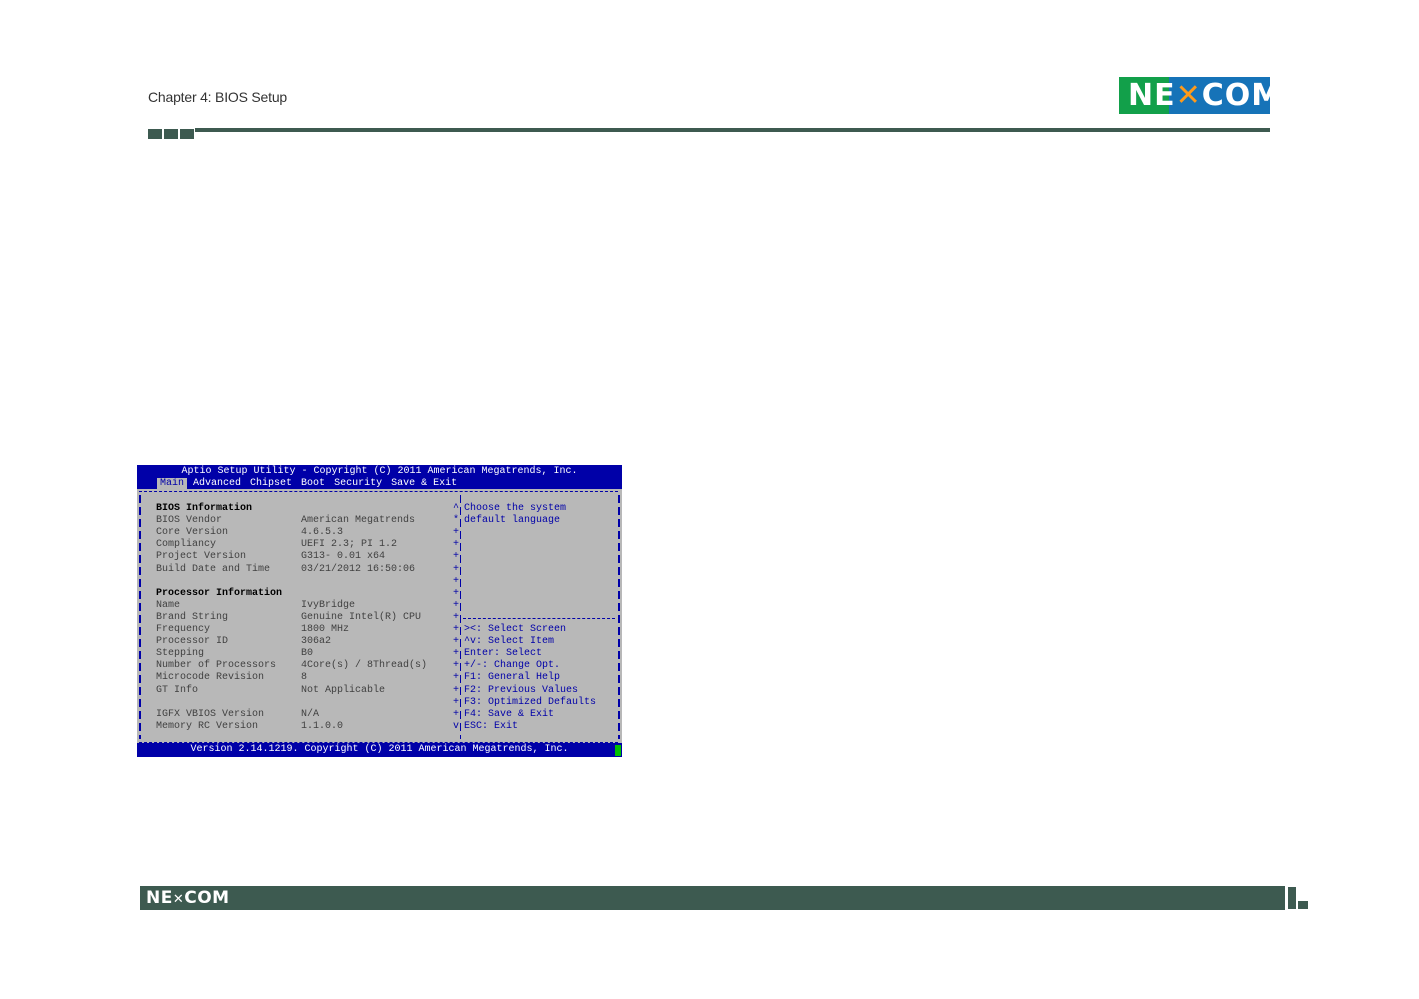 Image resolution: width=1419 pixels, height=999 pixels. I want to click on info-value: 03/21/2012 16:50:06, so click(358, 569).